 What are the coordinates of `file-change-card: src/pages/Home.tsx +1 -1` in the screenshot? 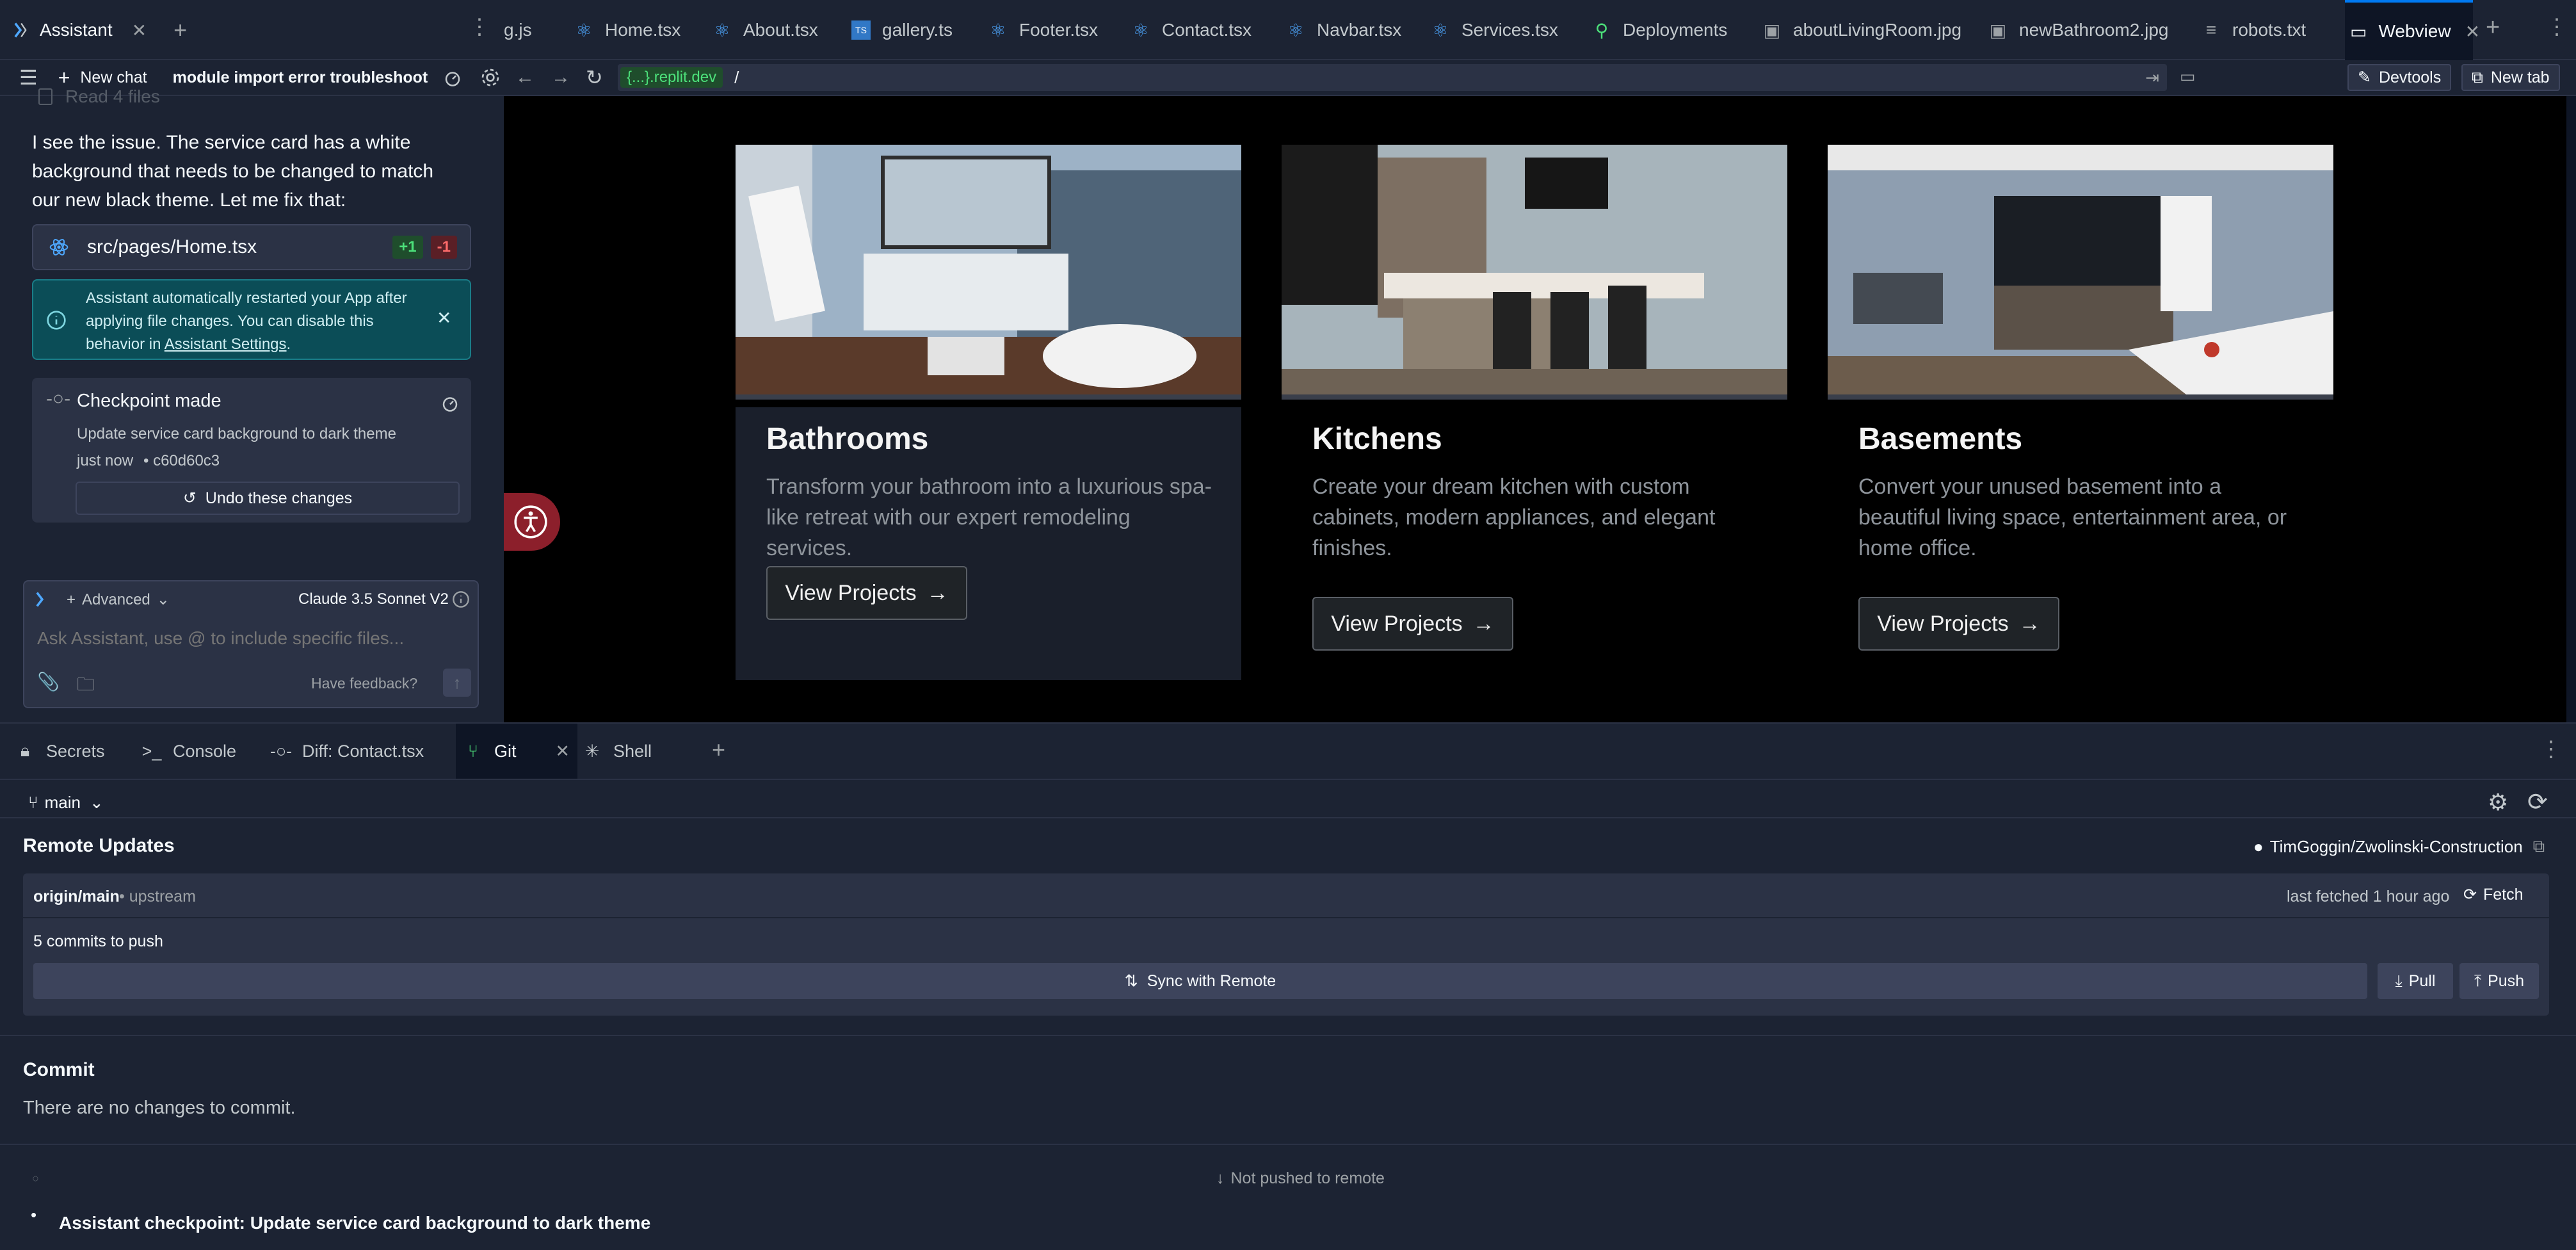 It's located at (251, 247).